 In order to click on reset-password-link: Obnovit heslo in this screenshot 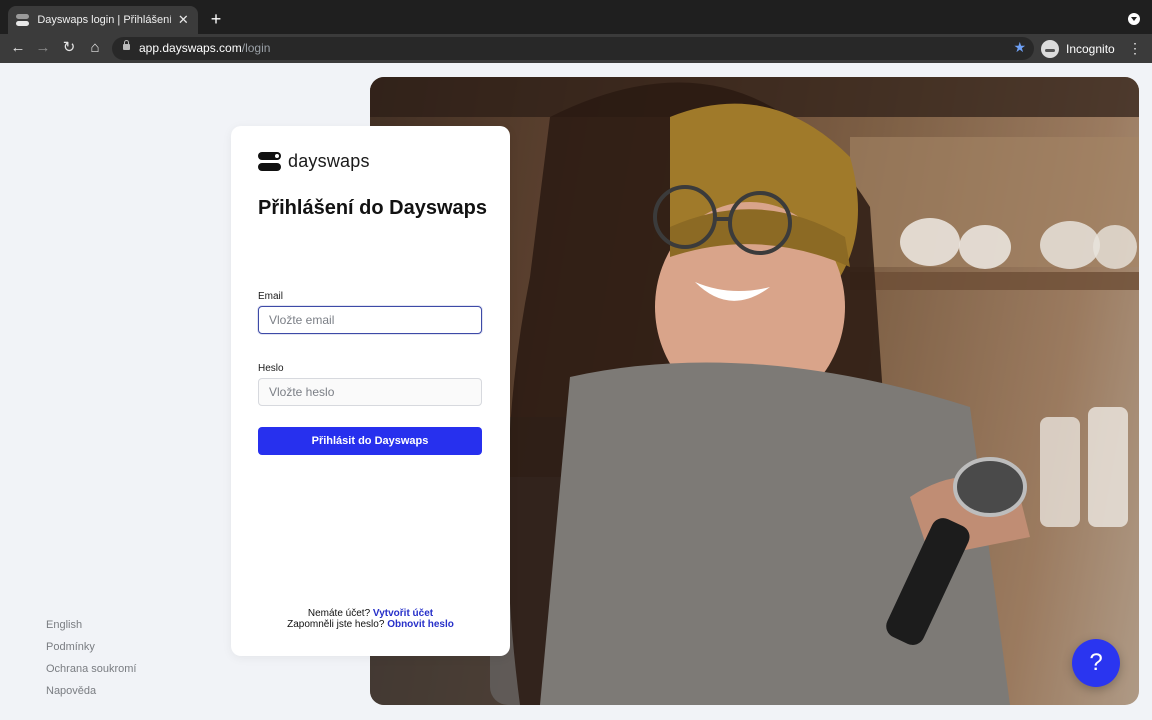, I will do `click(420, 624)`.